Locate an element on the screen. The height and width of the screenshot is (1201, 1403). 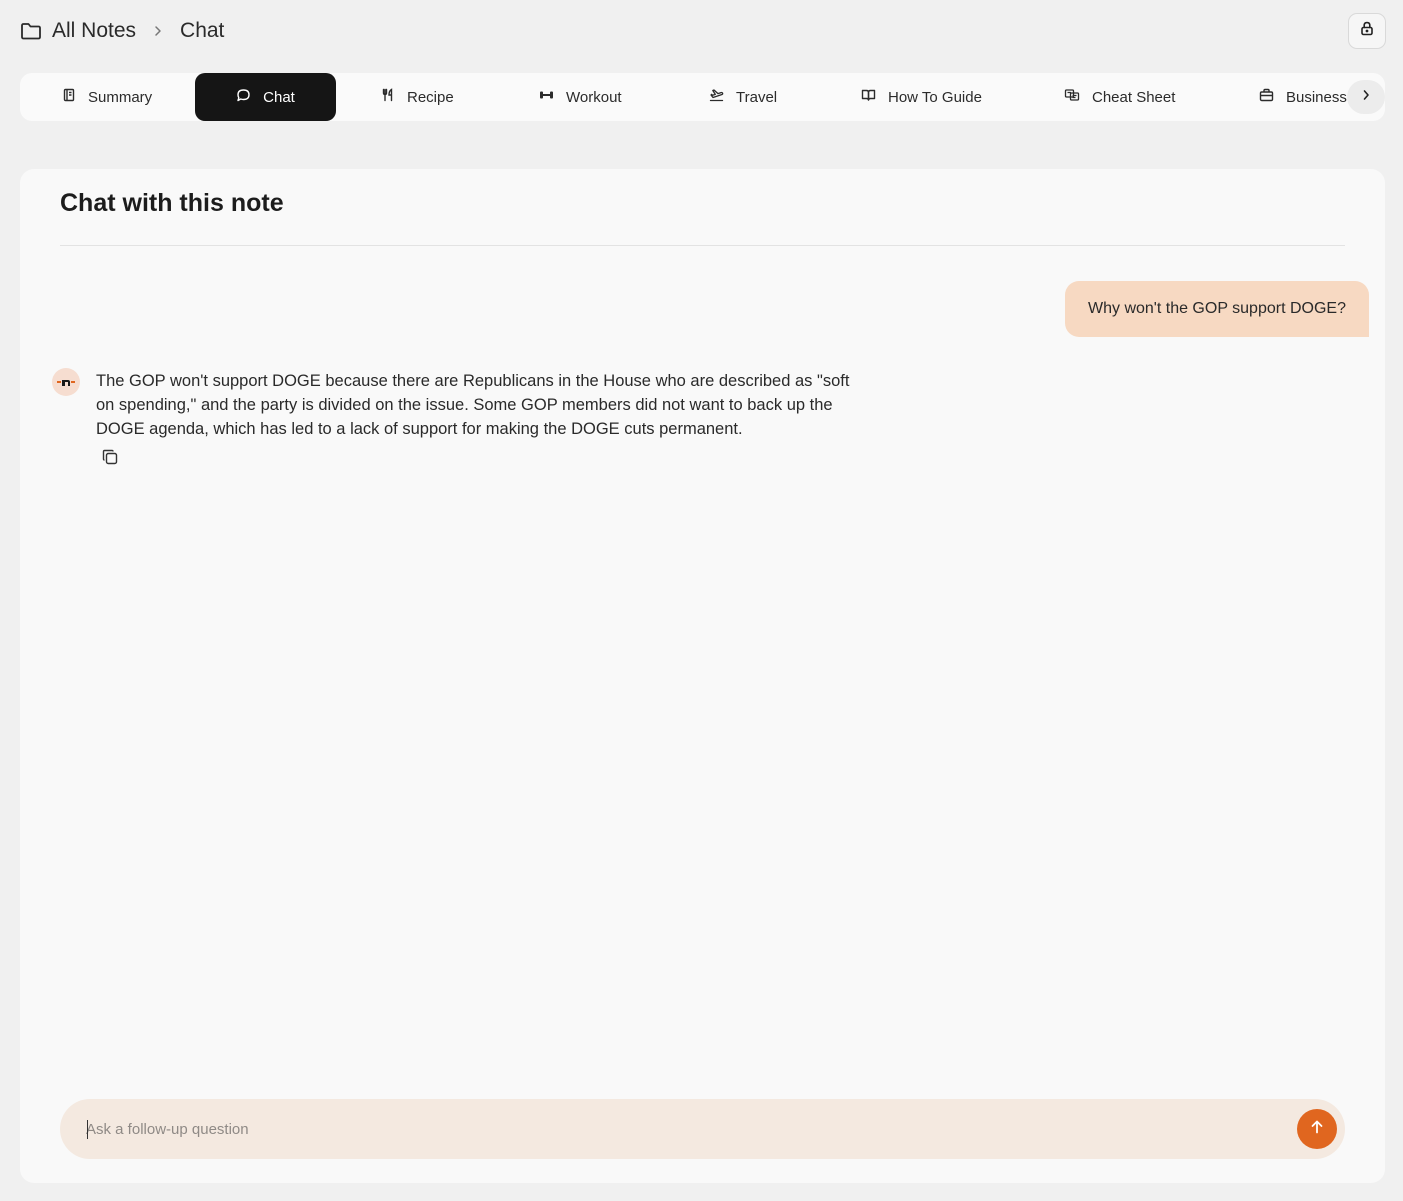
top-bar: All Notes Chat is located at coordinates (701, 31).